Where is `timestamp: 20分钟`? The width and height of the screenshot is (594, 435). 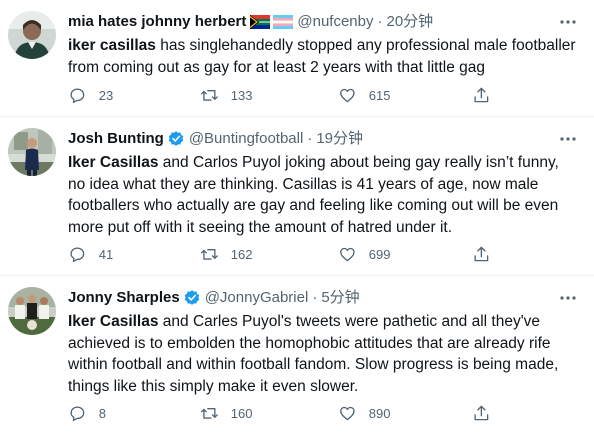
timestamp: 20分钟 is located at coordinates (409, 22).